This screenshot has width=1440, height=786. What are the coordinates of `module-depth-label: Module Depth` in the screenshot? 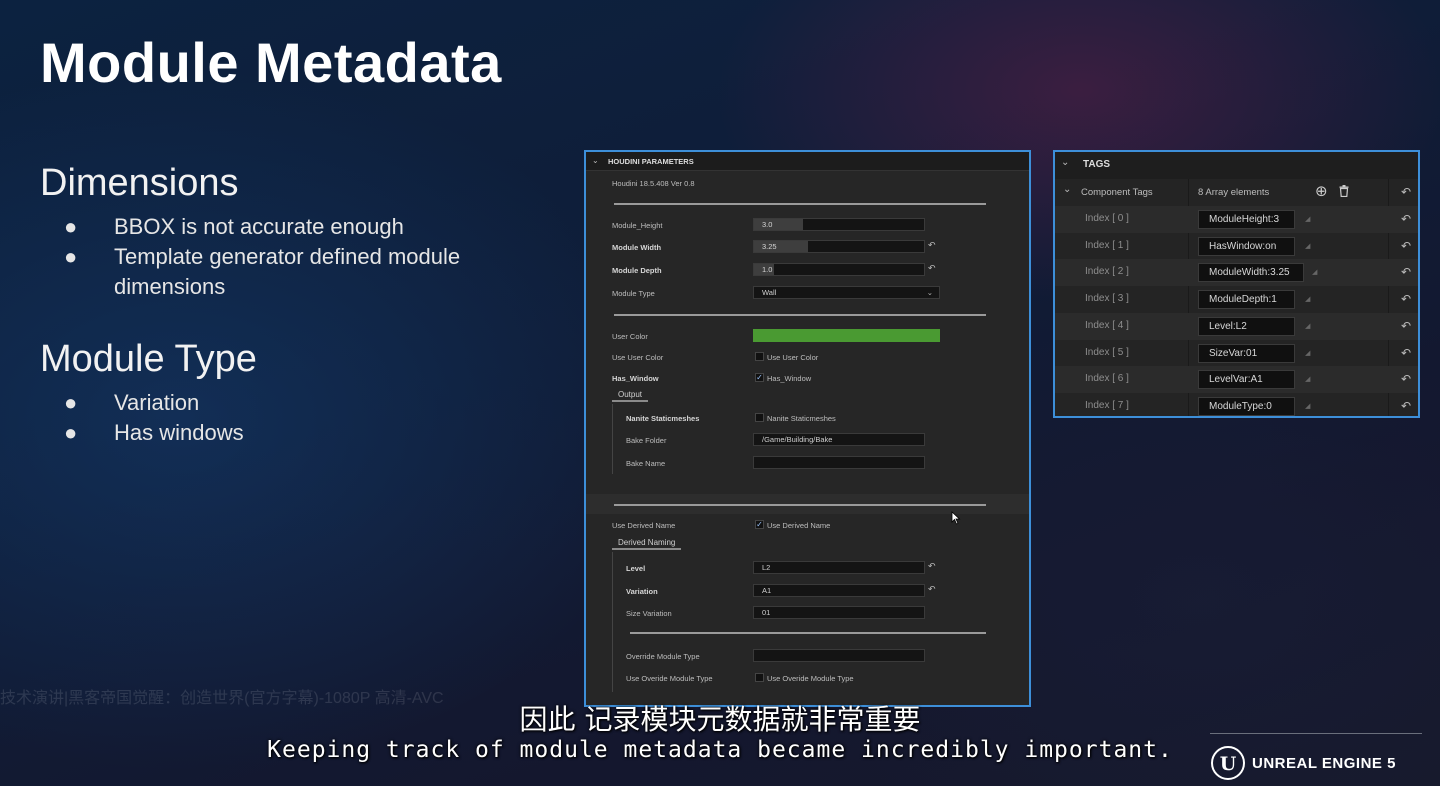 It's located at (637, 270).